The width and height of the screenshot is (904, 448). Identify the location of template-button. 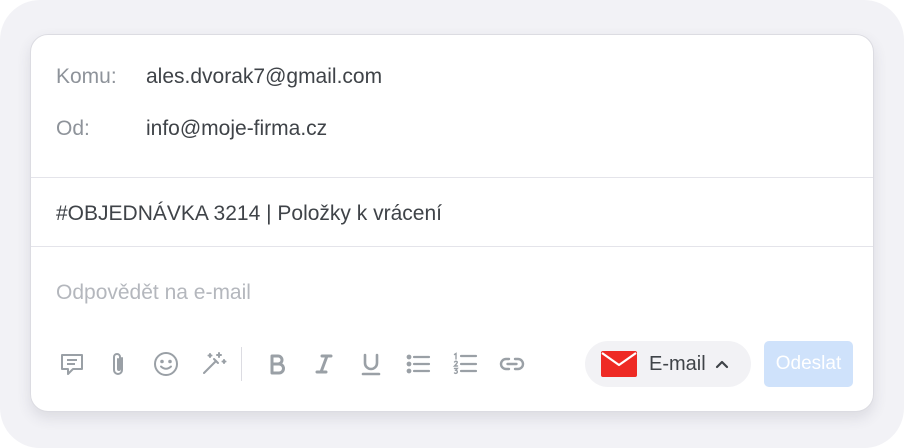
(72, 364).